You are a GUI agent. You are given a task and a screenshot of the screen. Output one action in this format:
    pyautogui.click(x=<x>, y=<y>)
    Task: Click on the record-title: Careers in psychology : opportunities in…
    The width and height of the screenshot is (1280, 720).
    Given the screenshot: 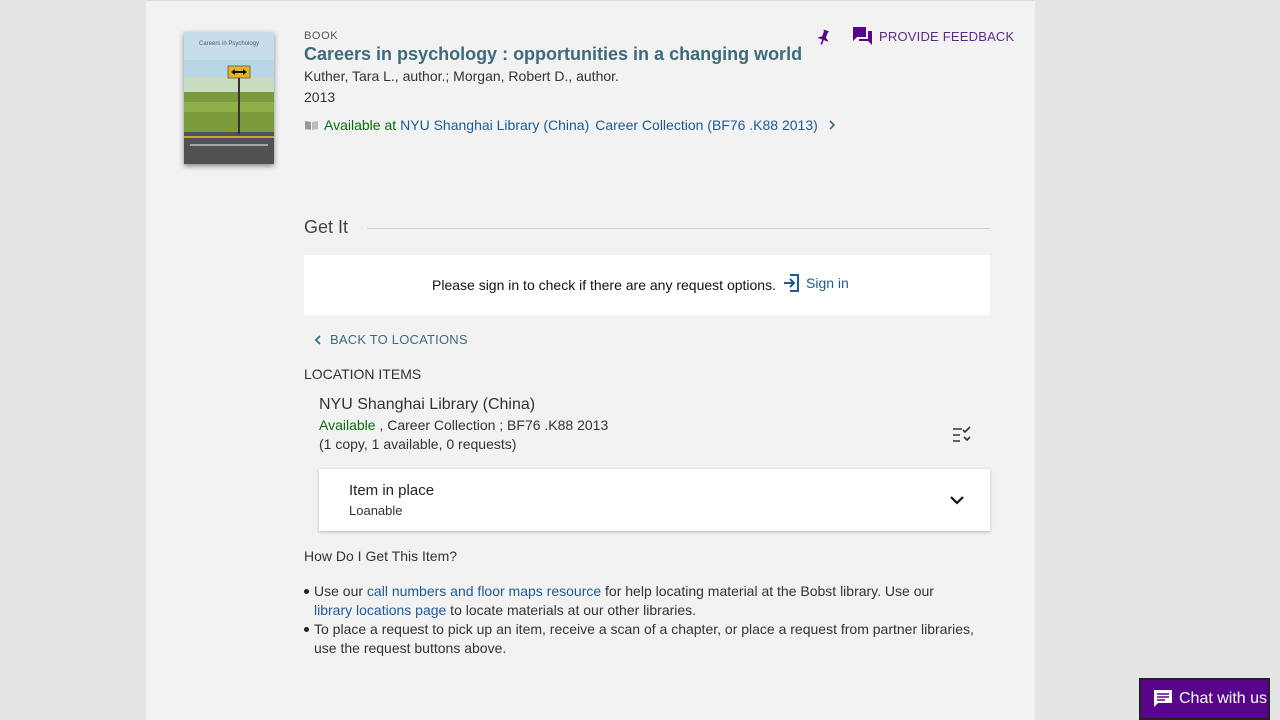 What is the action you would take?
    pyautogui.click(x=553, y=54)
    